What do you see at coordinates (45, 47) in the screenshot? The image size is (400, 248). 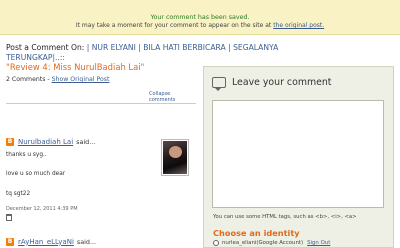 I see `post-comment-on-label: Post a Comment On:` at bounding box center [45, 47].